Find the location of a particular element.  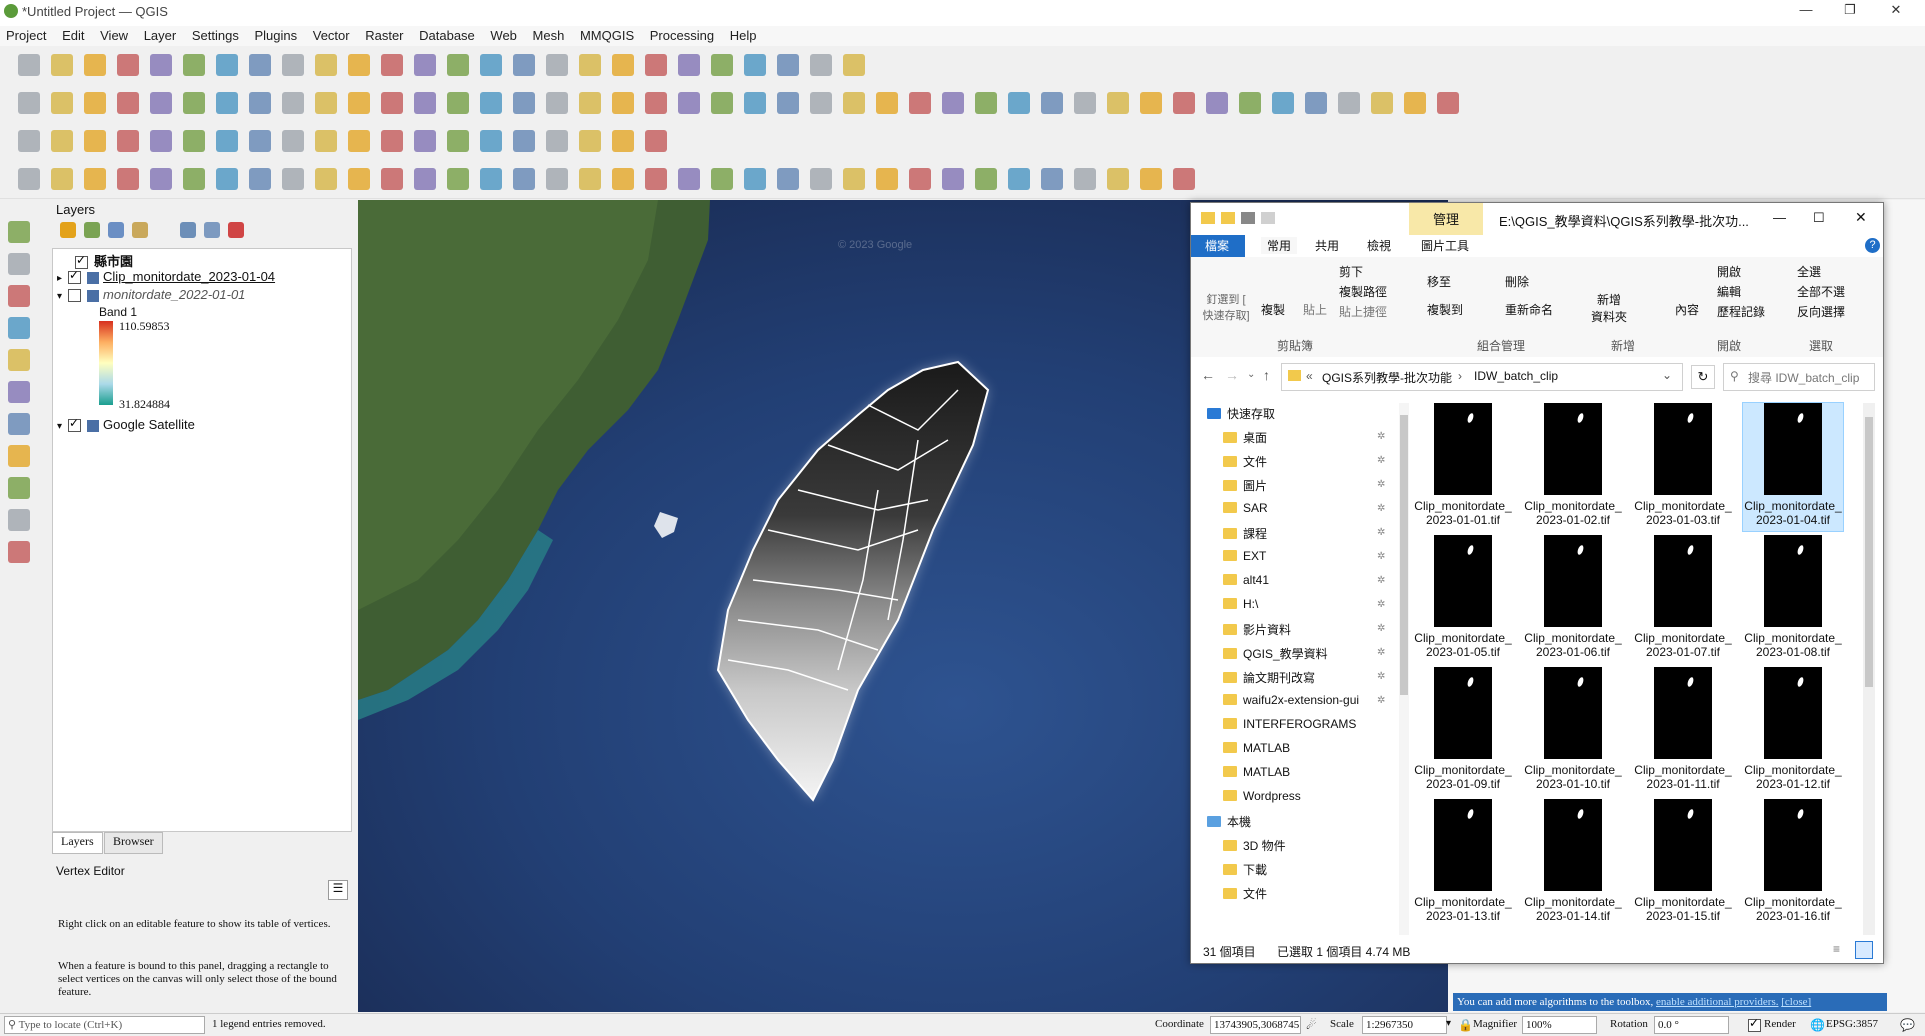

file-item: Clip_monitordate_2023-01-13.tif is located at coordinates (1463, 863).